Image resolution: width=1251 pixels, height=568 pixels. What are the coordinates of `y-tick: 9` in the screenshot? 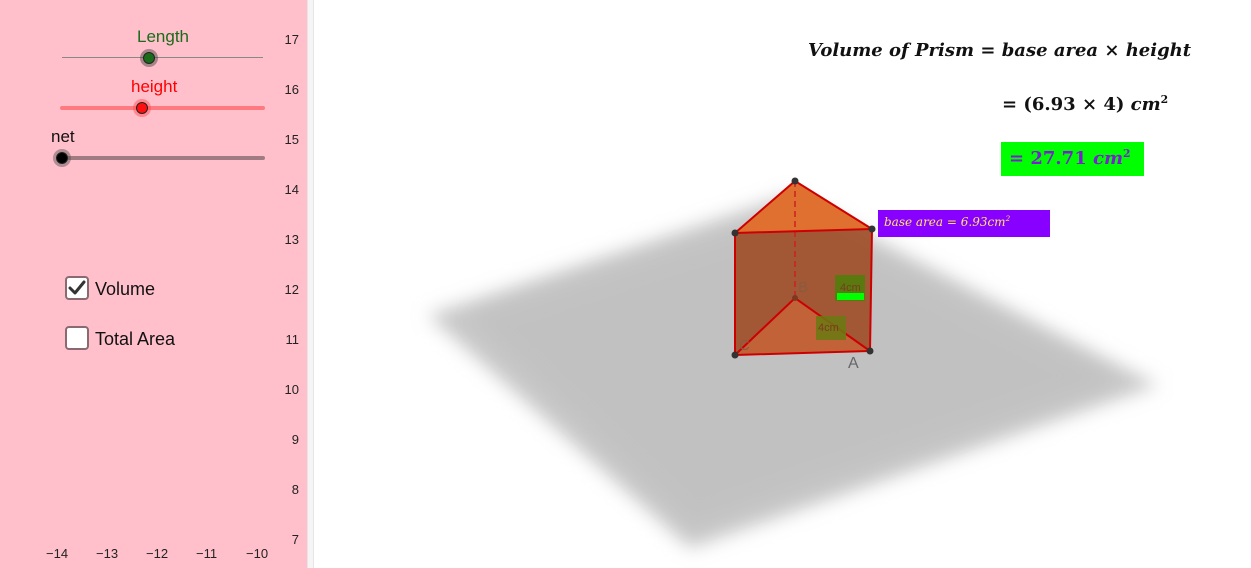 It's located at (295, 439).